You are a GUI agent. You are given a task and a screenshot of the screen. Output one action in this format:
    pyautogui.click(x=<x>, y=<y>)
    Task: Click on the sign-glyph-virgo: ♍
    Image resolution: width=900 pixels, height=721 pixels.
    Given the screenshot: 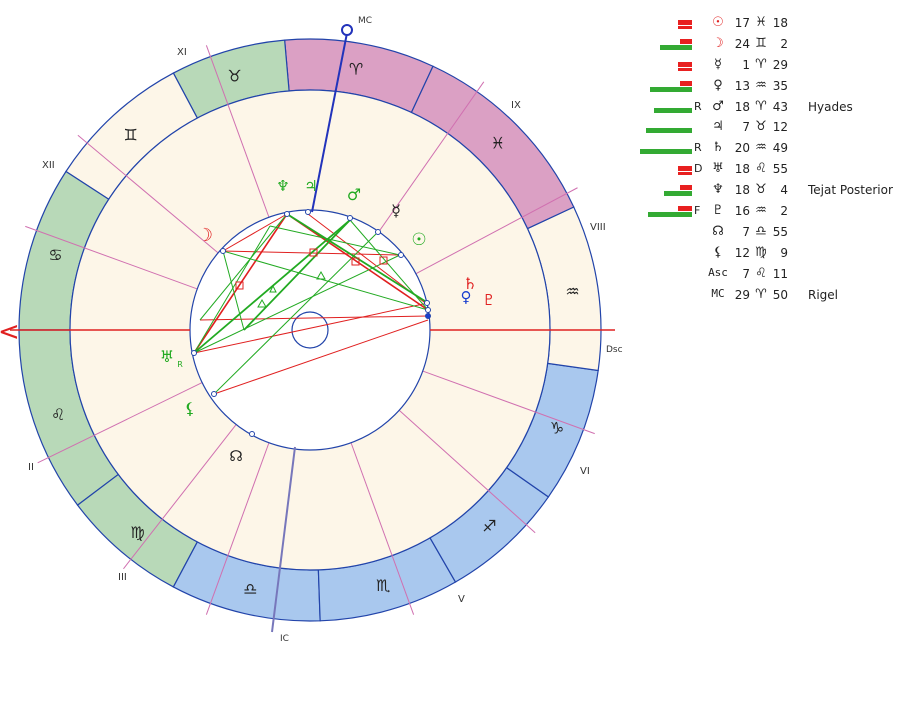 What is the action you would take?
    pyautogui.click(x=137, y=532)
    